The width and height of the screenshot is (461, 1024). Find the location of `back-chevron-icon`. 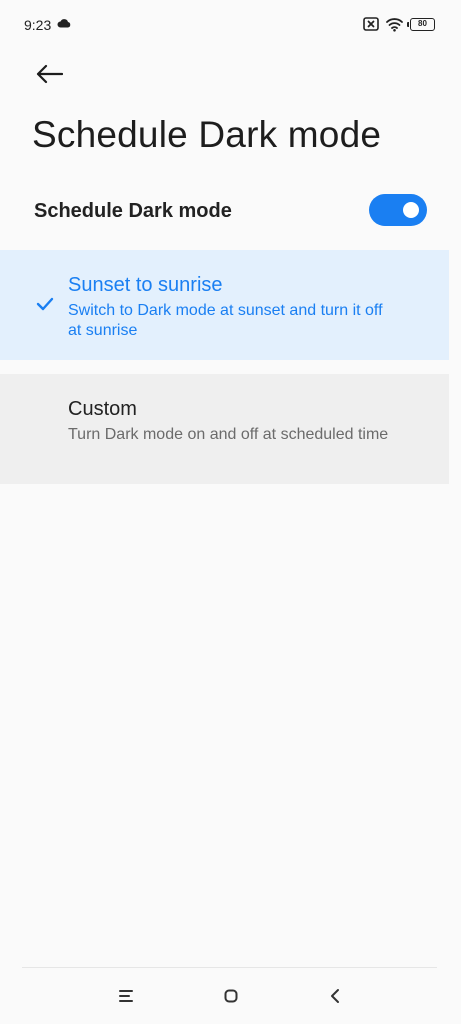

back-chevron-icon is located at coordinates (335, 996).